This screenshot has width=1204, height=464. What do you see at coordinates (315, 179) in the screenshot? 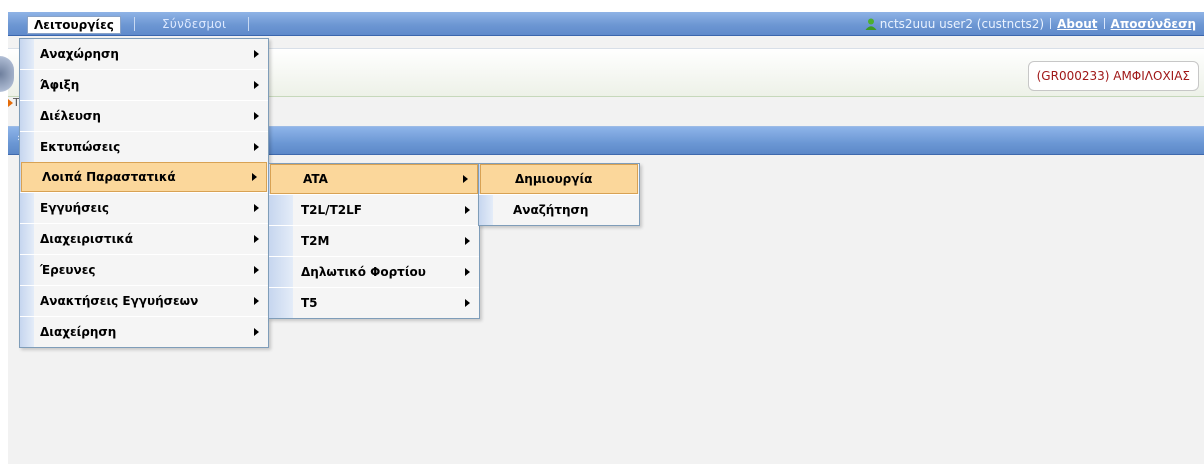
I see `menu-item-label: ATA` at bounding box center [315, 179].